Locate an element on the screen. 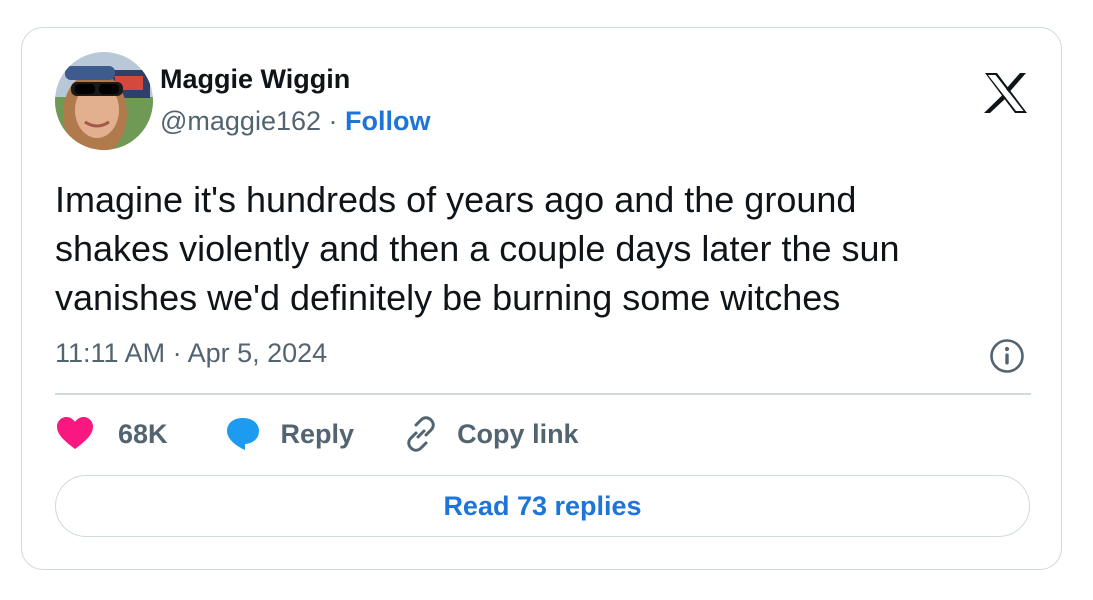  reply-button: Reply is located at coordinates (289, 434).